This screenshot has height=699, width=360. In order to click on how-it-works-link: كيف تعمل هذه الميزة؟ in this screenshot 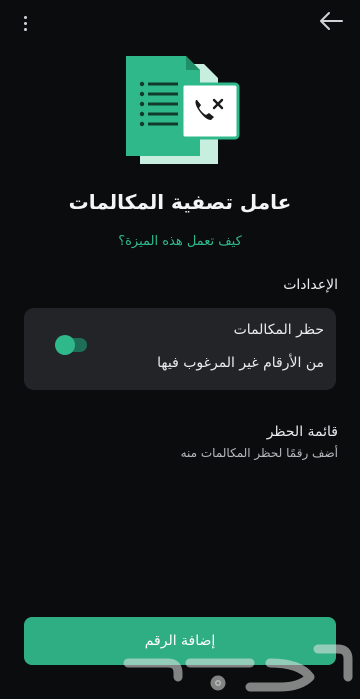, I will do `click(180, 241)`.